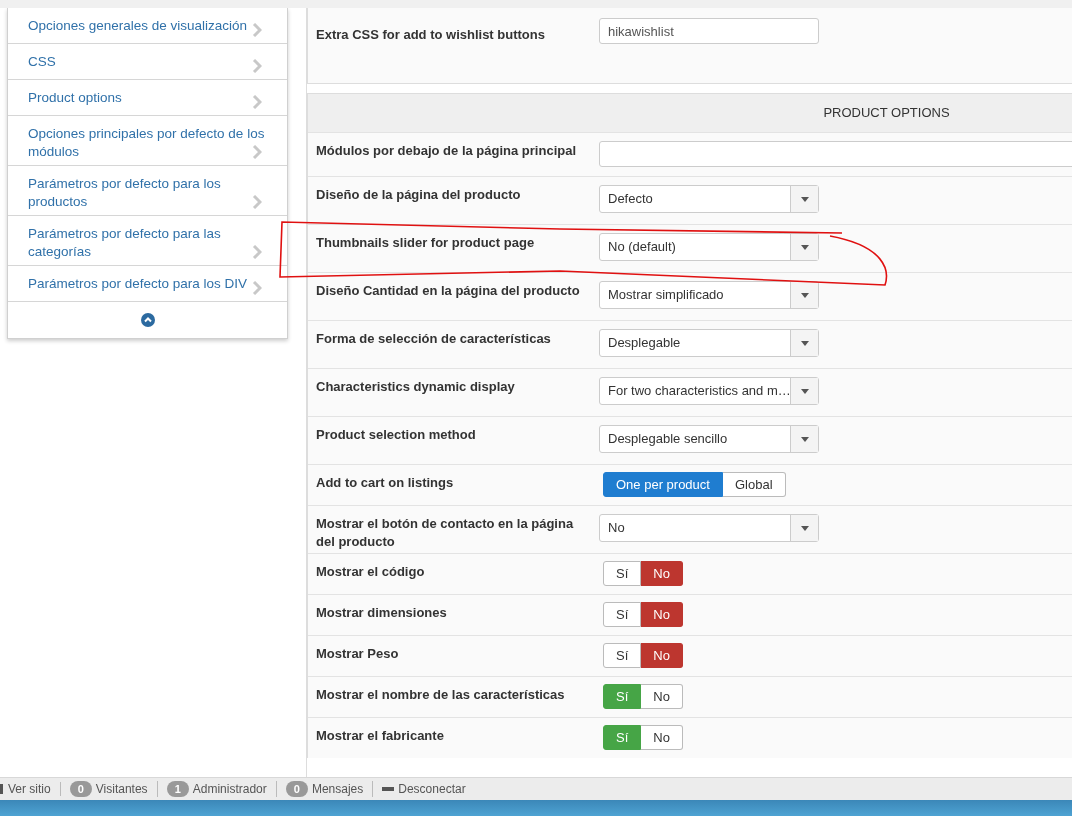  I want to click on setting-label: Mostrar el fabricante, so click(380, 736).